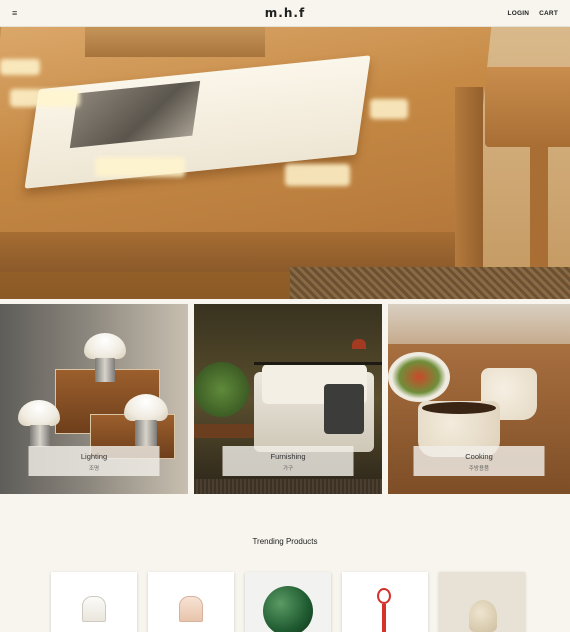  Describe the element at coordinates (288, 399) in the screenshot. I see `category-furnishing: Furnishing 가구` at that location.